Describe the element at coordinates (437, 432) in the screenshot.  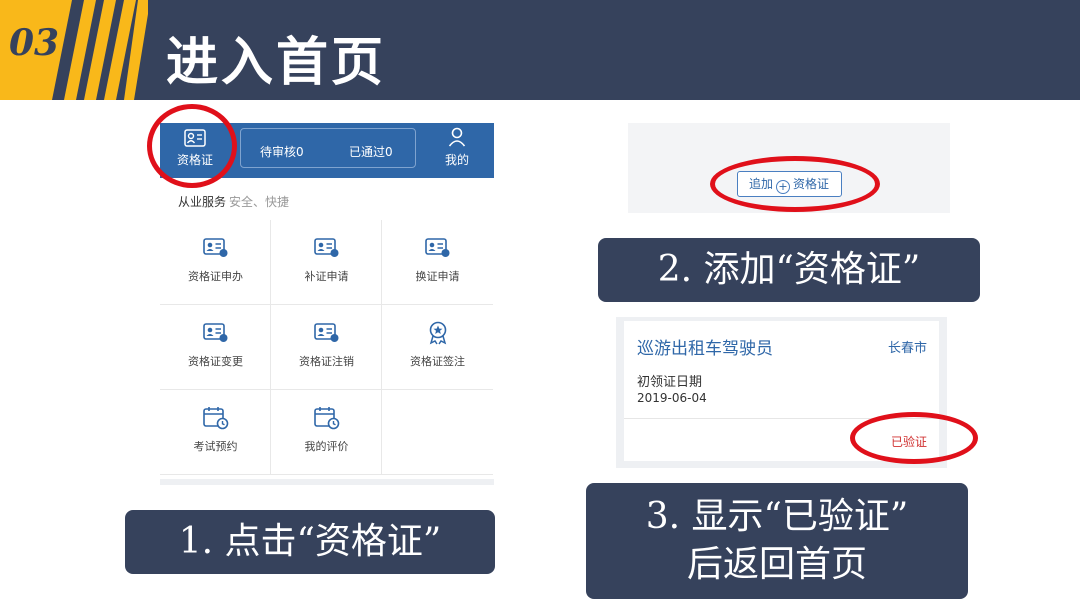
I see `service-empty-cell` at that location.